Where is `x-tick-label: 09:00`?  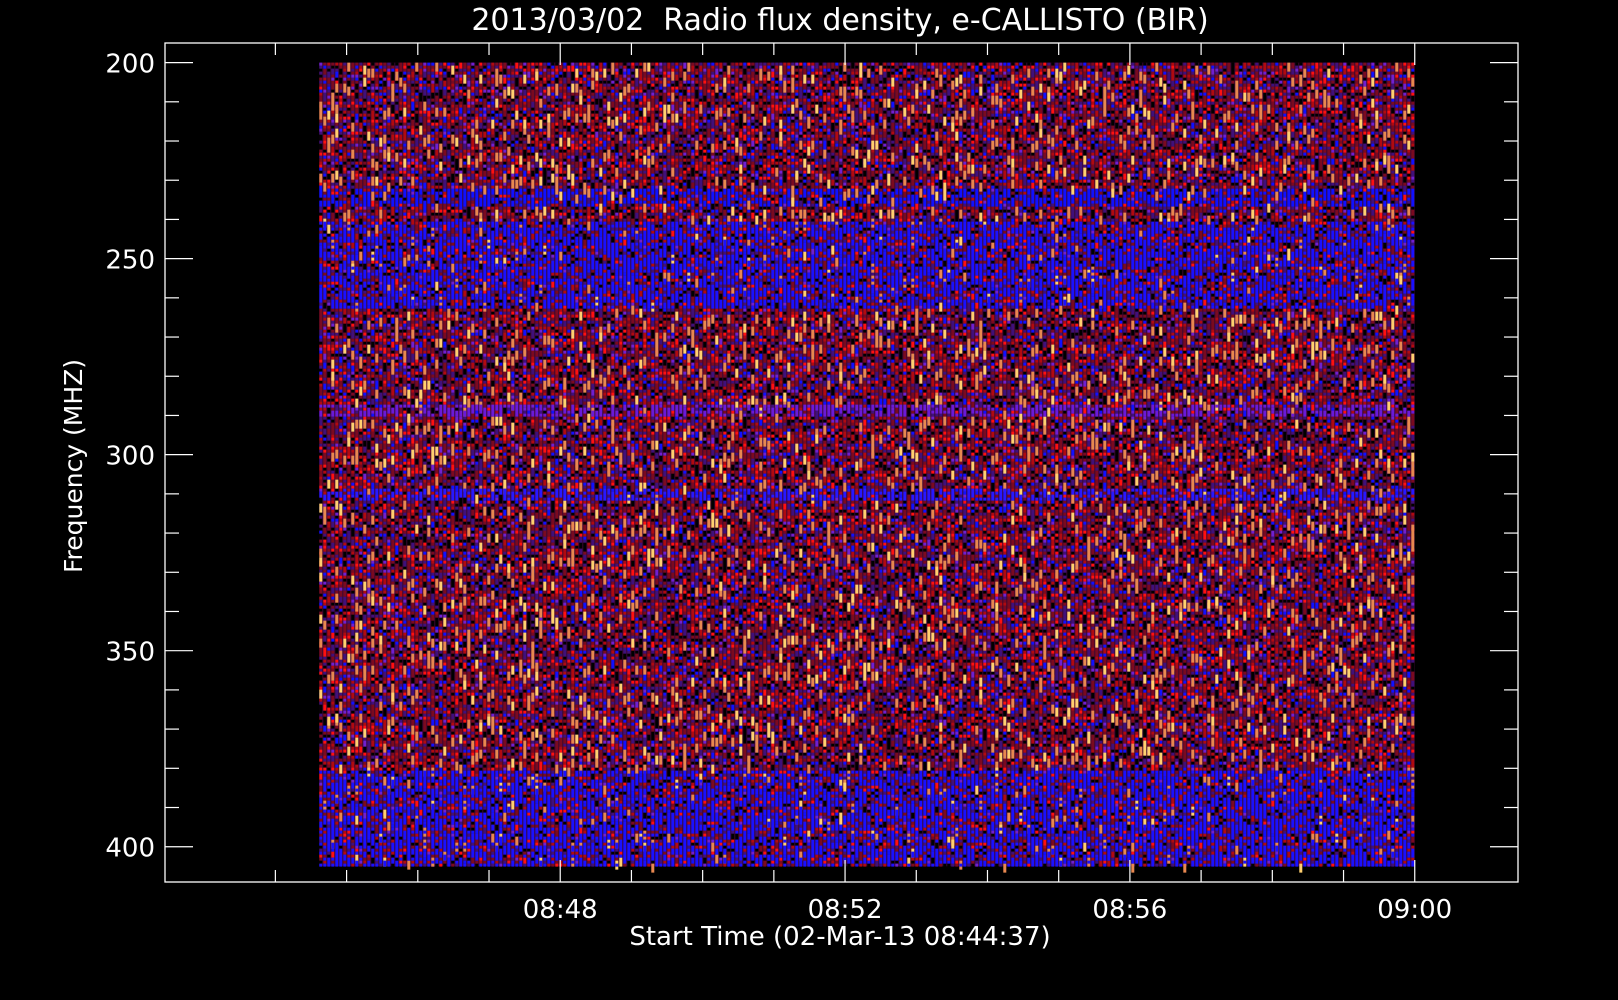 x-tick-label: 09:00 is located at coordinates (1414, 910).